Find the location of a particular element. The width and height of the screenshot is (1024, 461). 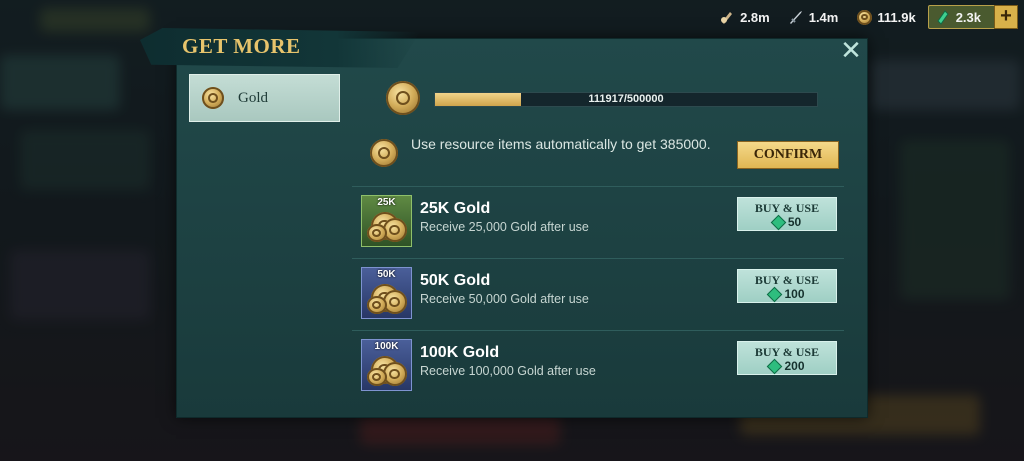

buy-and-use-button: BUY & USE 50 is located at coordinates (787, 214).